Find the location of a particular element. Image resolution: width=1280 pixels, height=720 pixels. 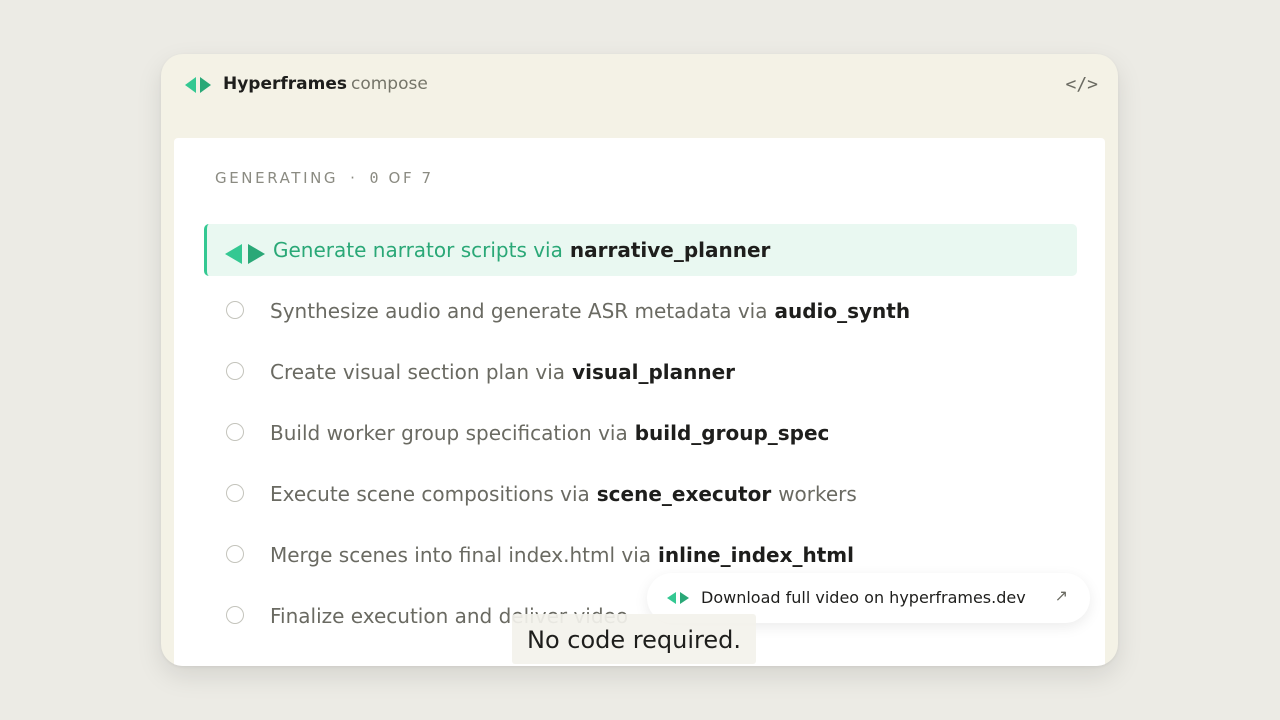

step-text: Execute scene compositions via is located at coordinates (430, 494).